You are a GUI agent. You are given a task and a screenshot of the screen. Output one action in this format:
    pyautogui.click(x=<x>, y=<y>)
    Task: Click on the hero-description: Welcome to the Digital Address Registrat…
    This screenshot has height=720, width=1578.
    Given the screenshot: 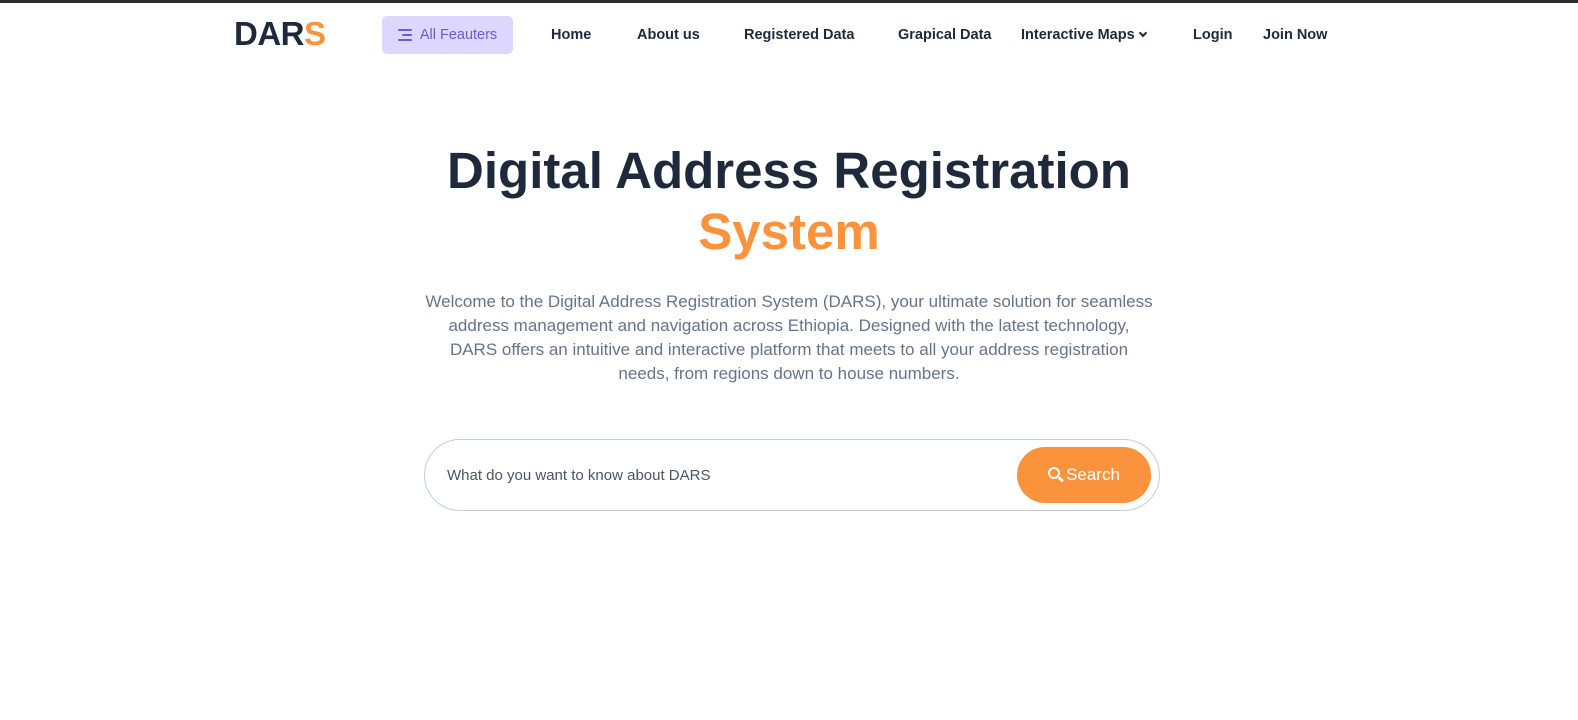 What is the action you would take?
    pyautogui.click(x=789, y=337)
    